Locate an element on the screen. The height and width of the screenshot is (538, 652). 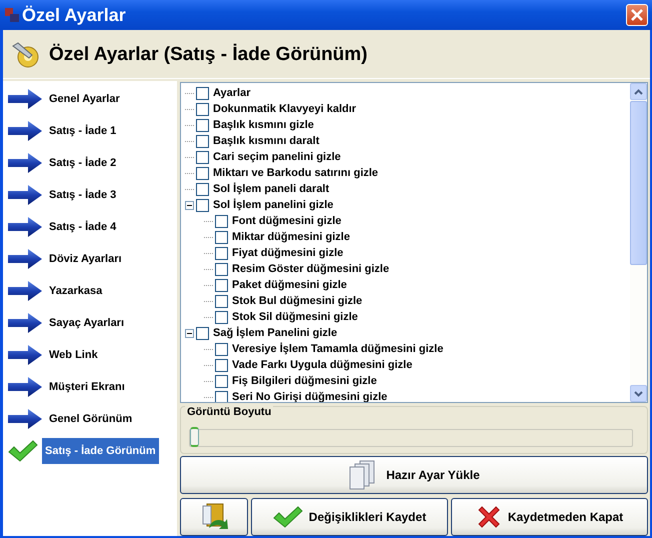
sidebar-item: Satış - İade 2 is located at coordinates (83, 163).